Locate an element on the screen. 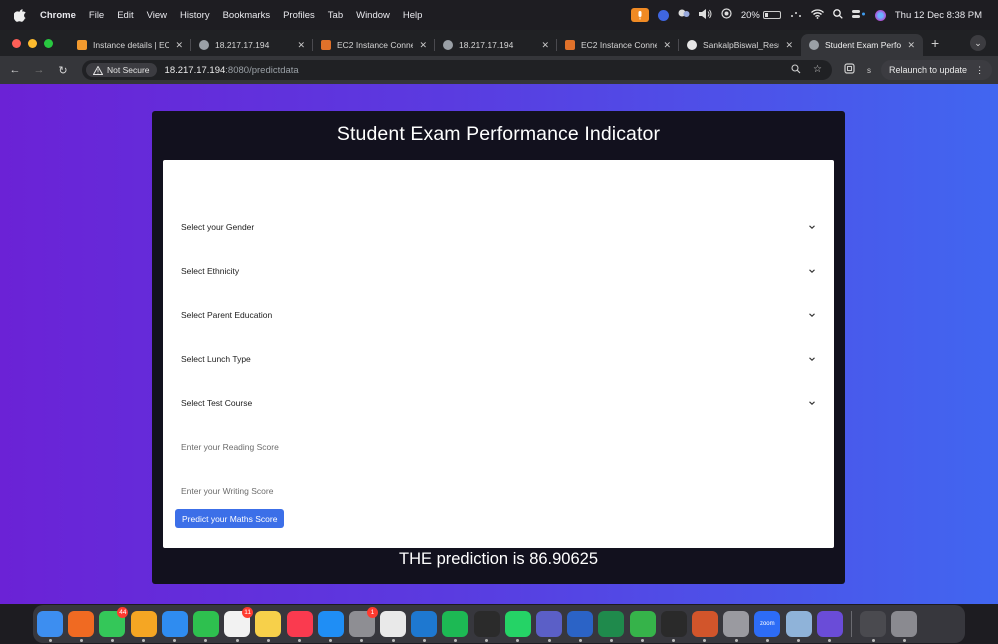 The image size is (998, 644). predict-maths-score-button: Predict your Maths Score is located at coordinates (230, 518).